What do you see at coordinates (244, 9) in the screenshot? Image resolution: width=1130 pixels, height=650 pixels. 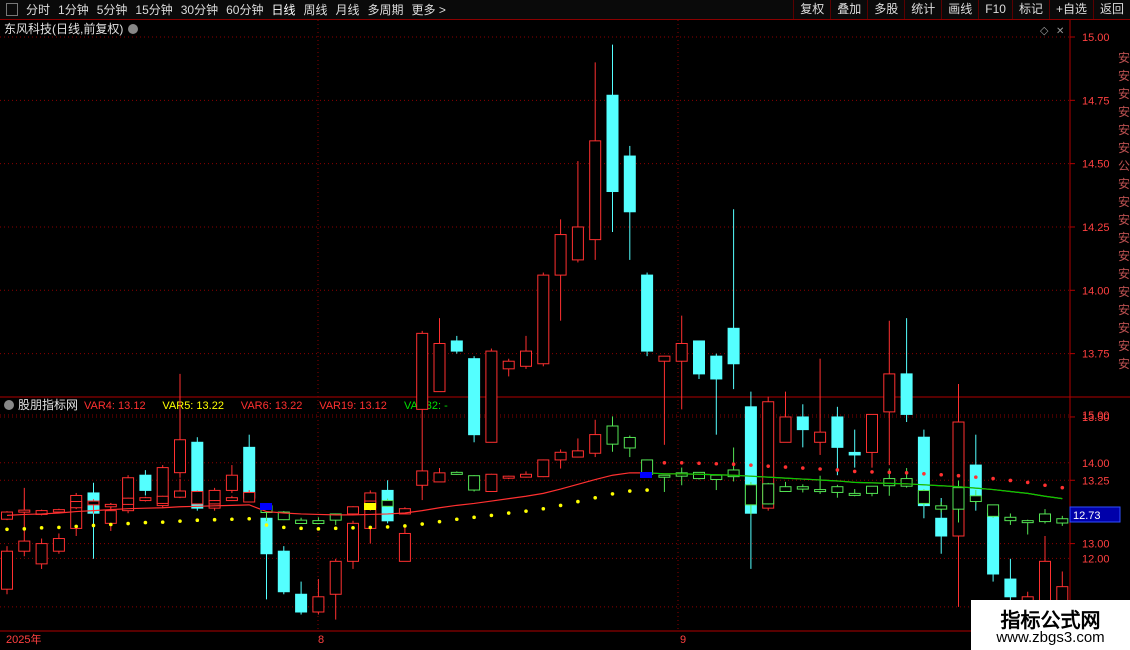 I see `timeframe-tab: 60分钟` at bounding box center [244, 9].